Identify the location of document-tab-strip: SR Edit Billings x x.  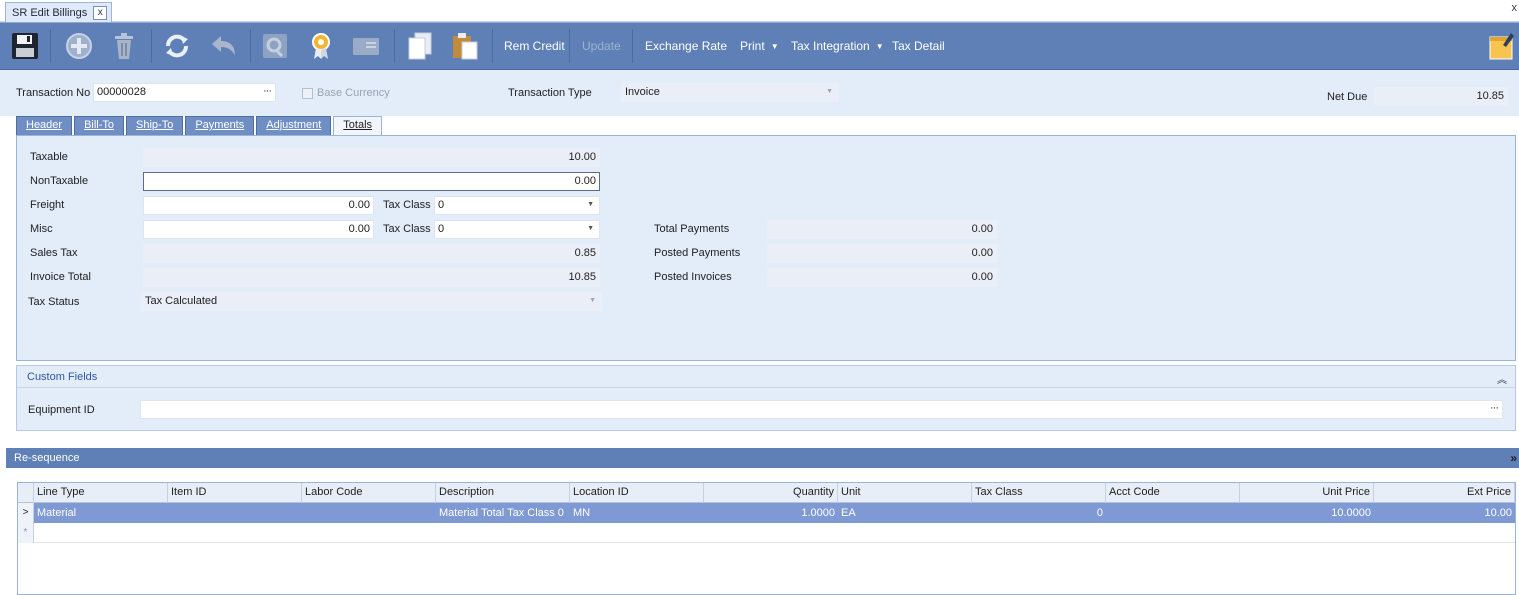
(759, 11).